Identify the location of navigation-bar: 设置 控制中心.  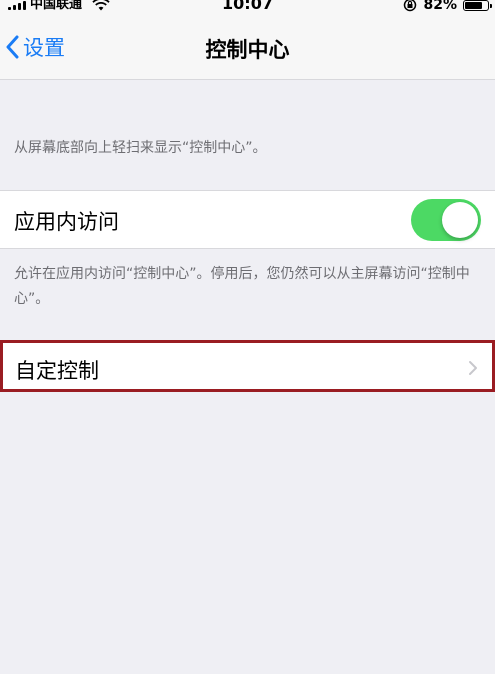
(247, 48).